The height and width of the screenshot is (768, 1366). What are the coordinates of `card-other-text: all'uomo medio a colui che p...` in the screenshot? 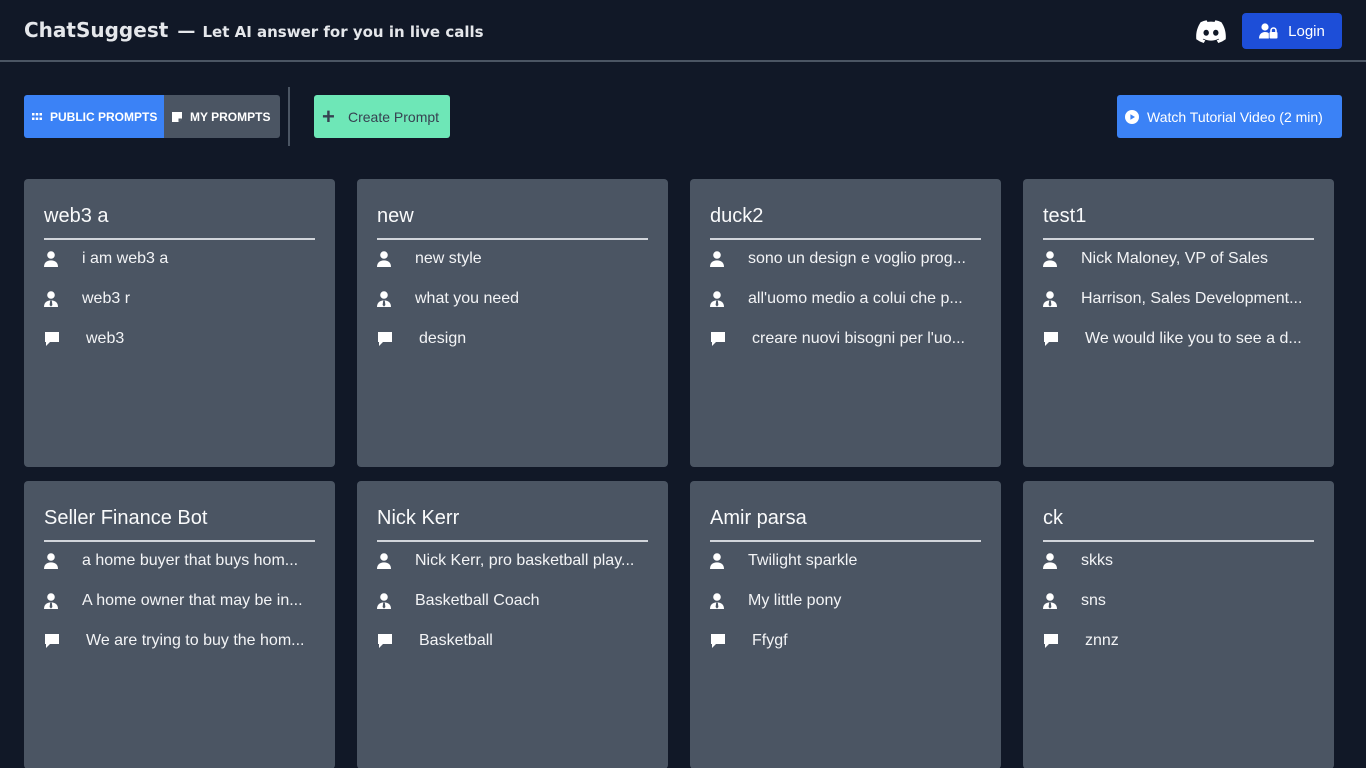 It's located at (855, 298).